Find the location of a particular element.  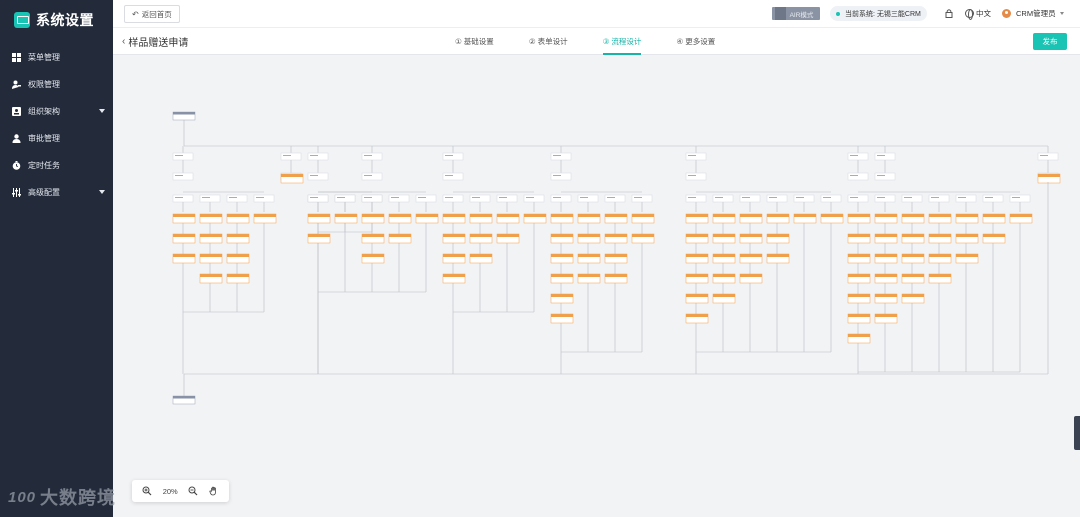

sidebar-item-advanced-config: 高级配置 is located at coordinates (56, 192).